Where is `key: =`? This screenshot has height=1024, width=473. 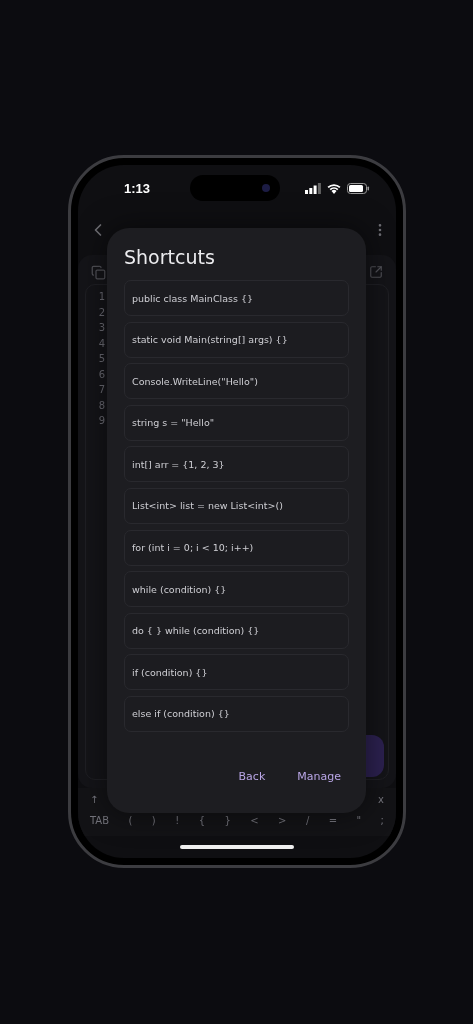 key: = is located at coordinates (333, 820).